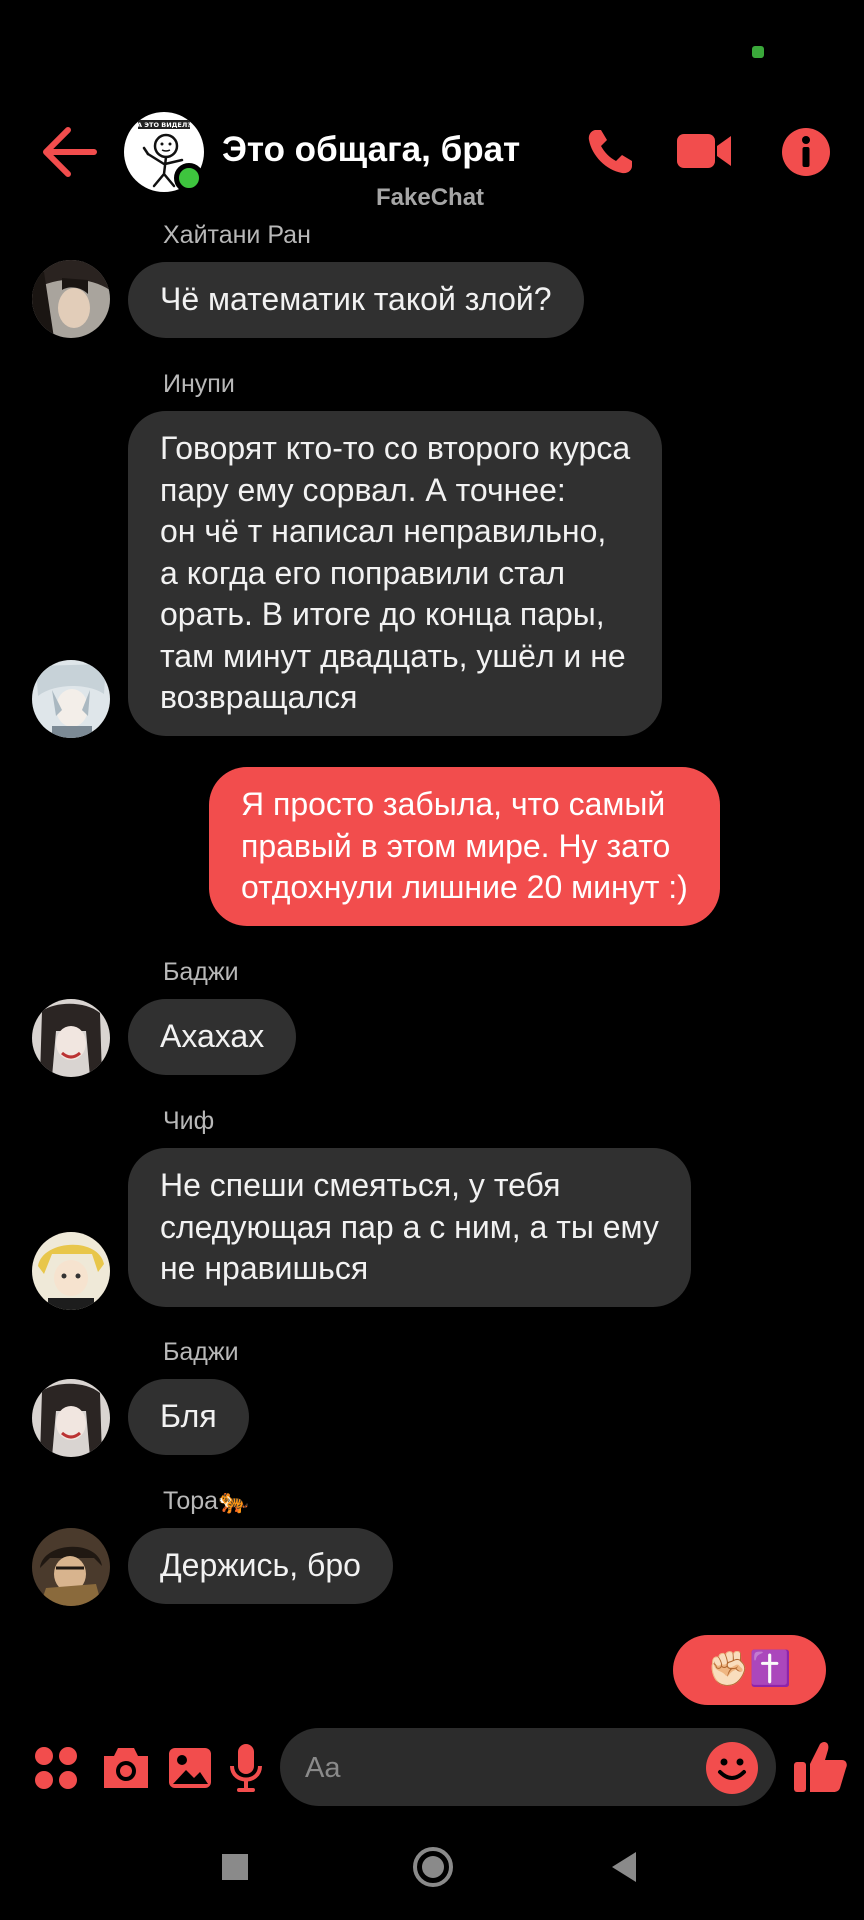 This screenshot has height=1920, width=864. I want to click on message-text: Держись, бро, so click(260, 1565).